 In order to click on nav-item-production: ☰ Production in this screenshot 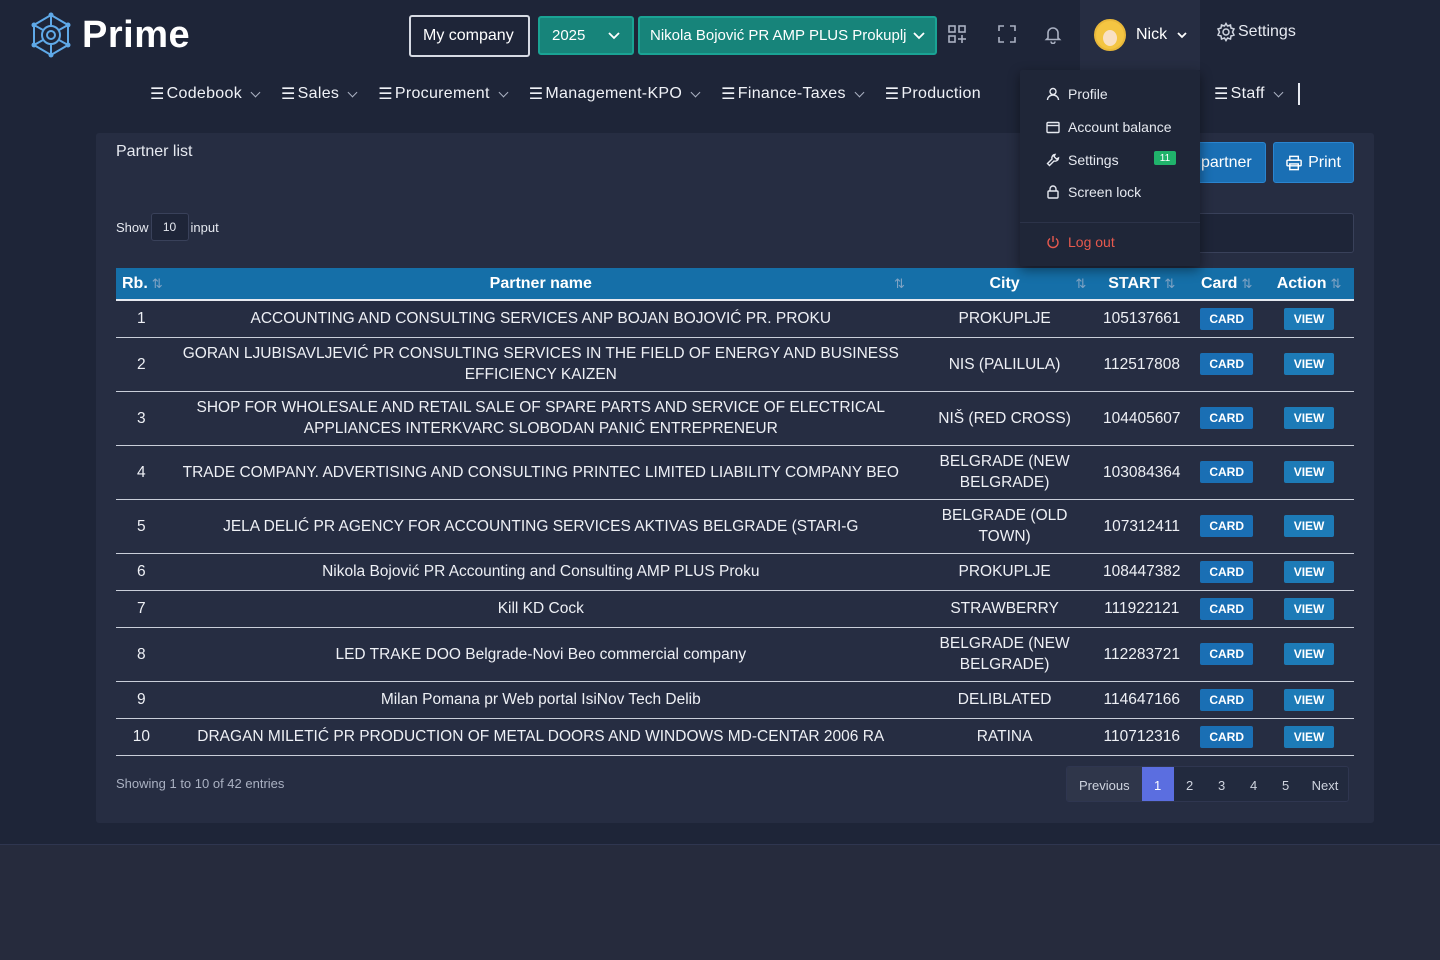, I will do `click(933, 94)`.